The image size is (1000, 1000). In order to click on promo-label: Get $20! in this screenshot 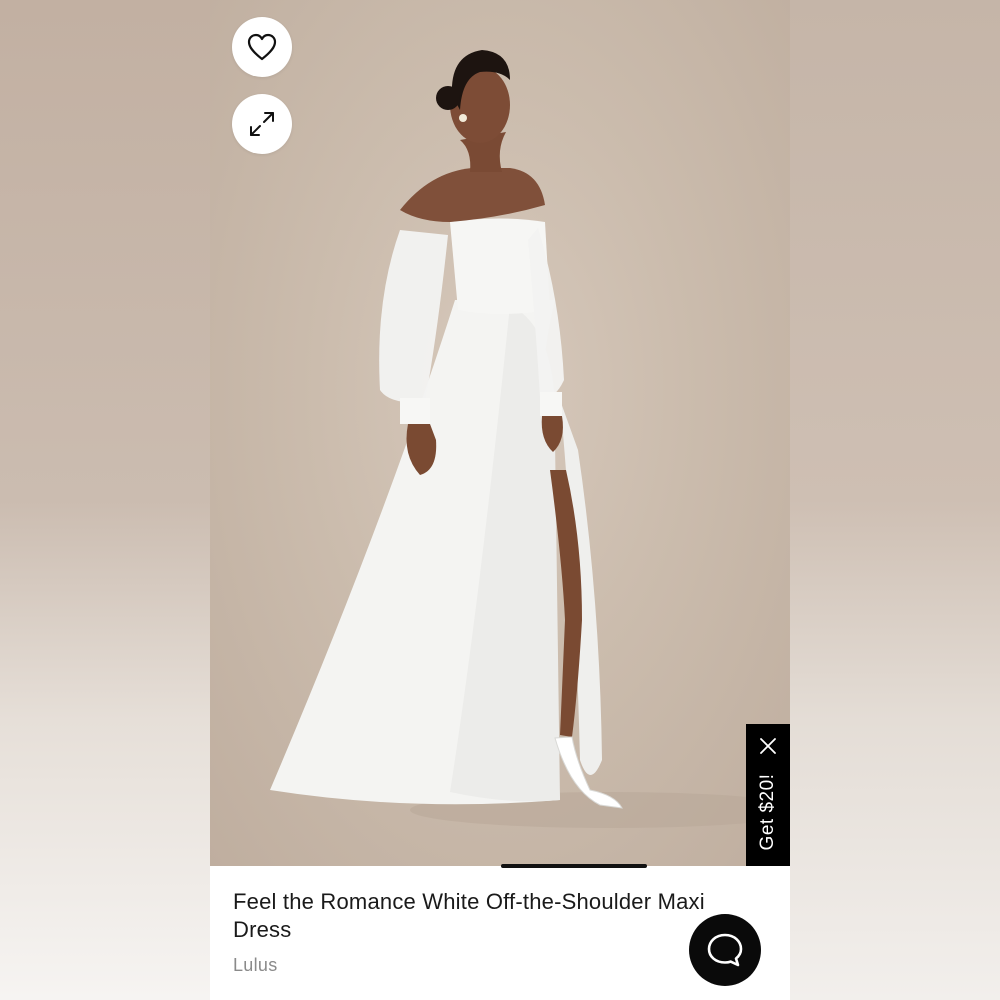, I will do `click(768, 812)`.